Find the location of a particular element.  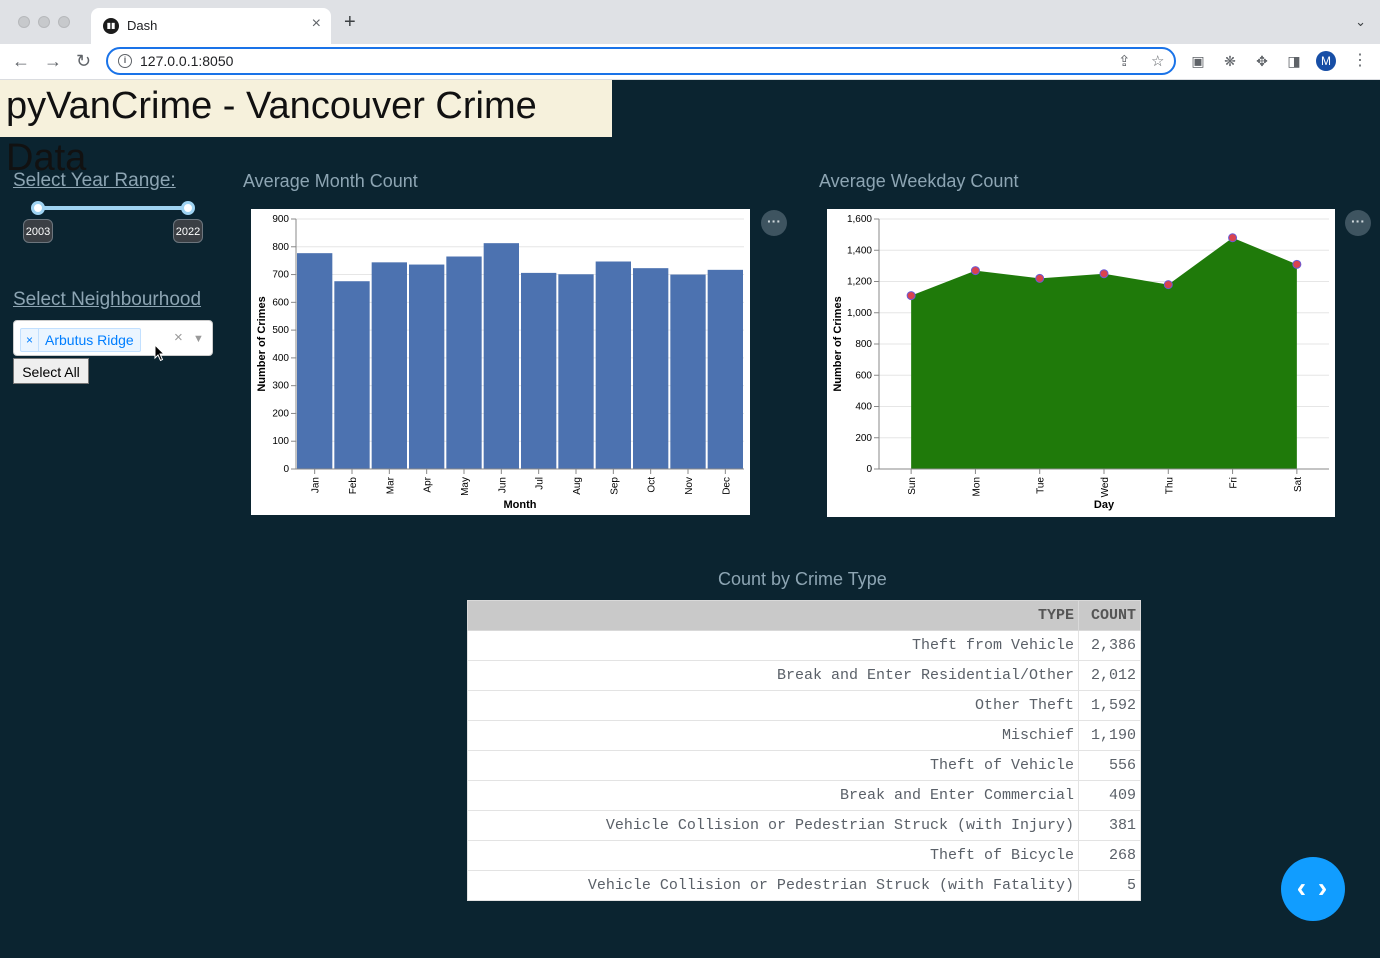

x-tick-label: Jun is located at coordinates (502, 485).